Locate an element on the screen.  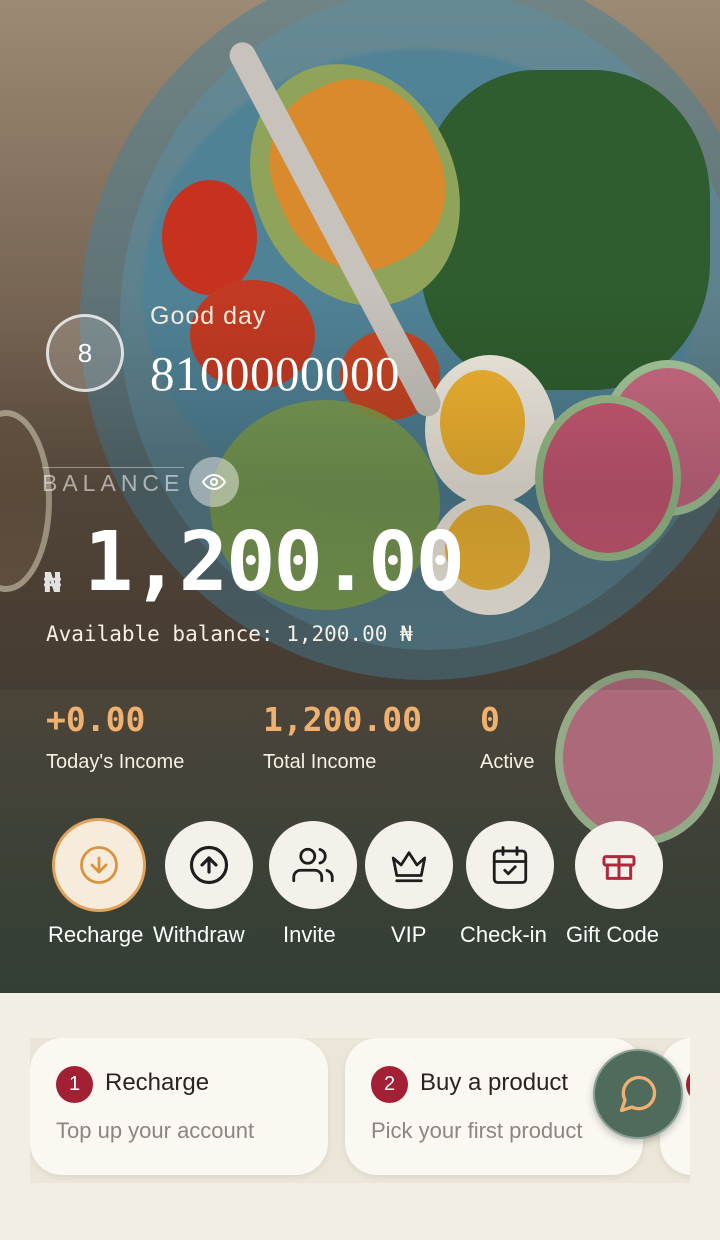
arrow-down-circle-icon is located at coordinates (99, 865).